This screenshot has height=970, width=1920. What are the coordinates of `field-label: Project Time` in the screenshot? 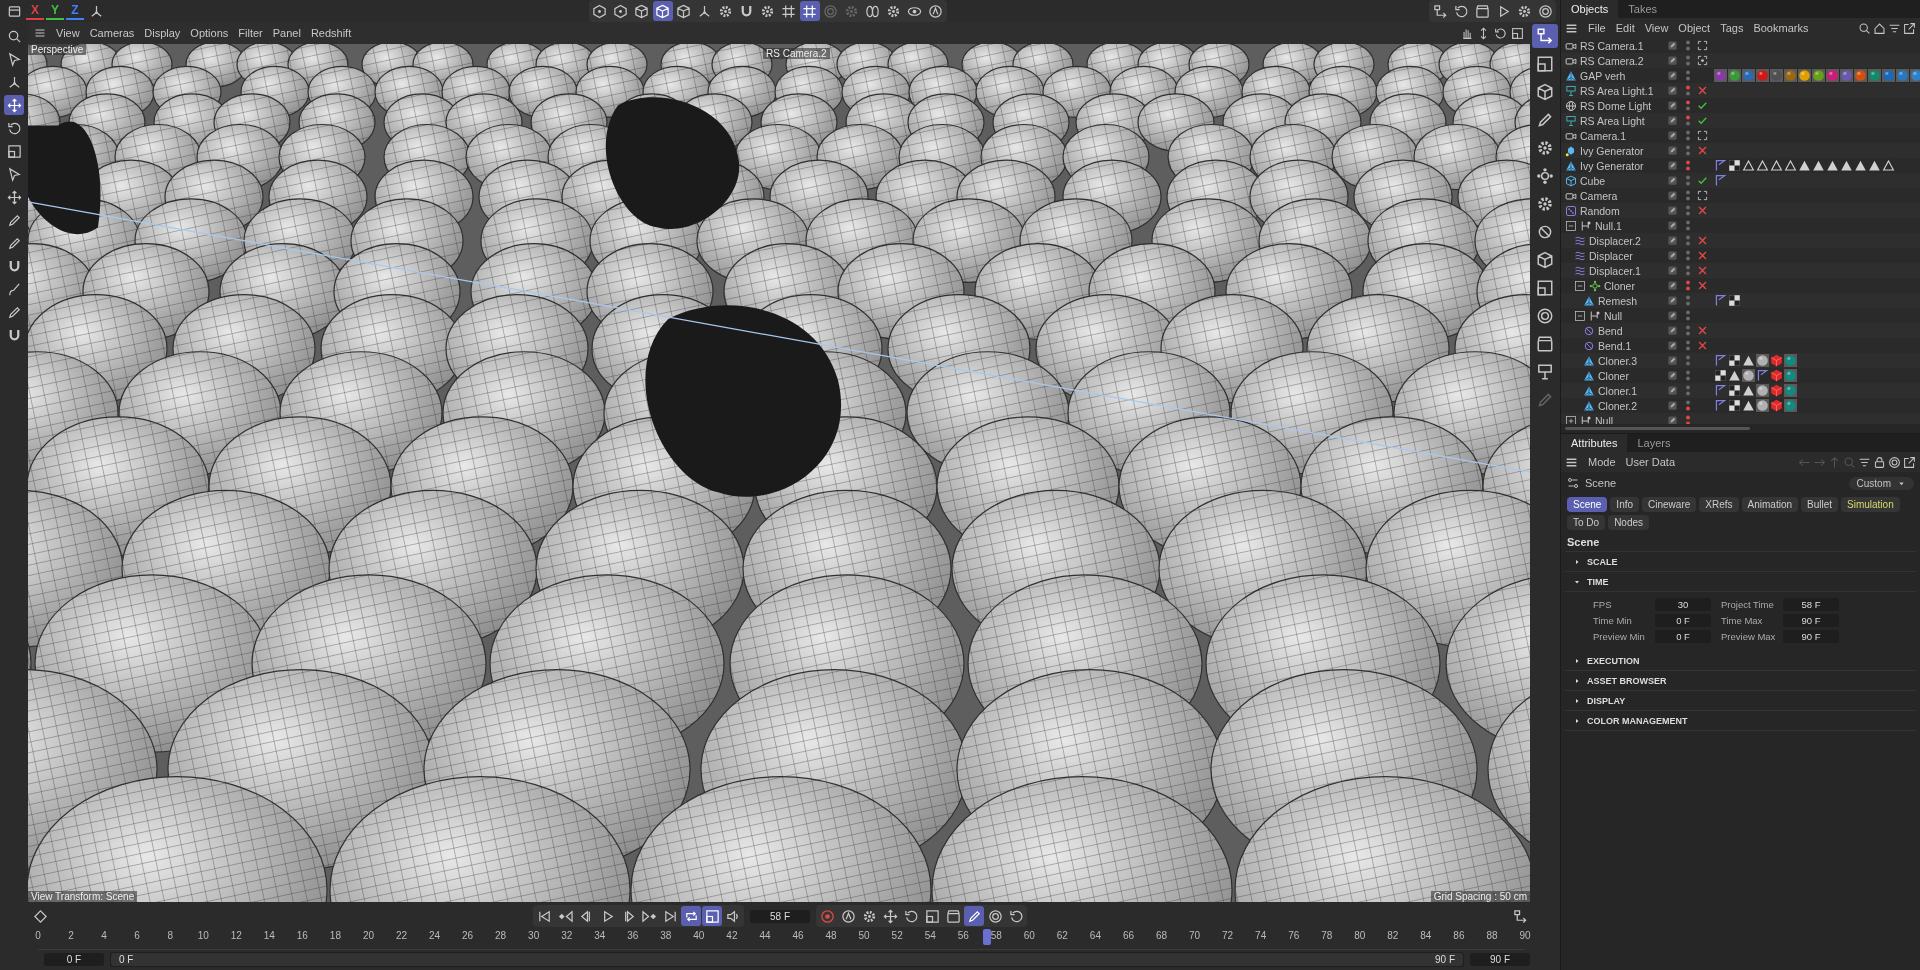 It's located at (1748, 604).